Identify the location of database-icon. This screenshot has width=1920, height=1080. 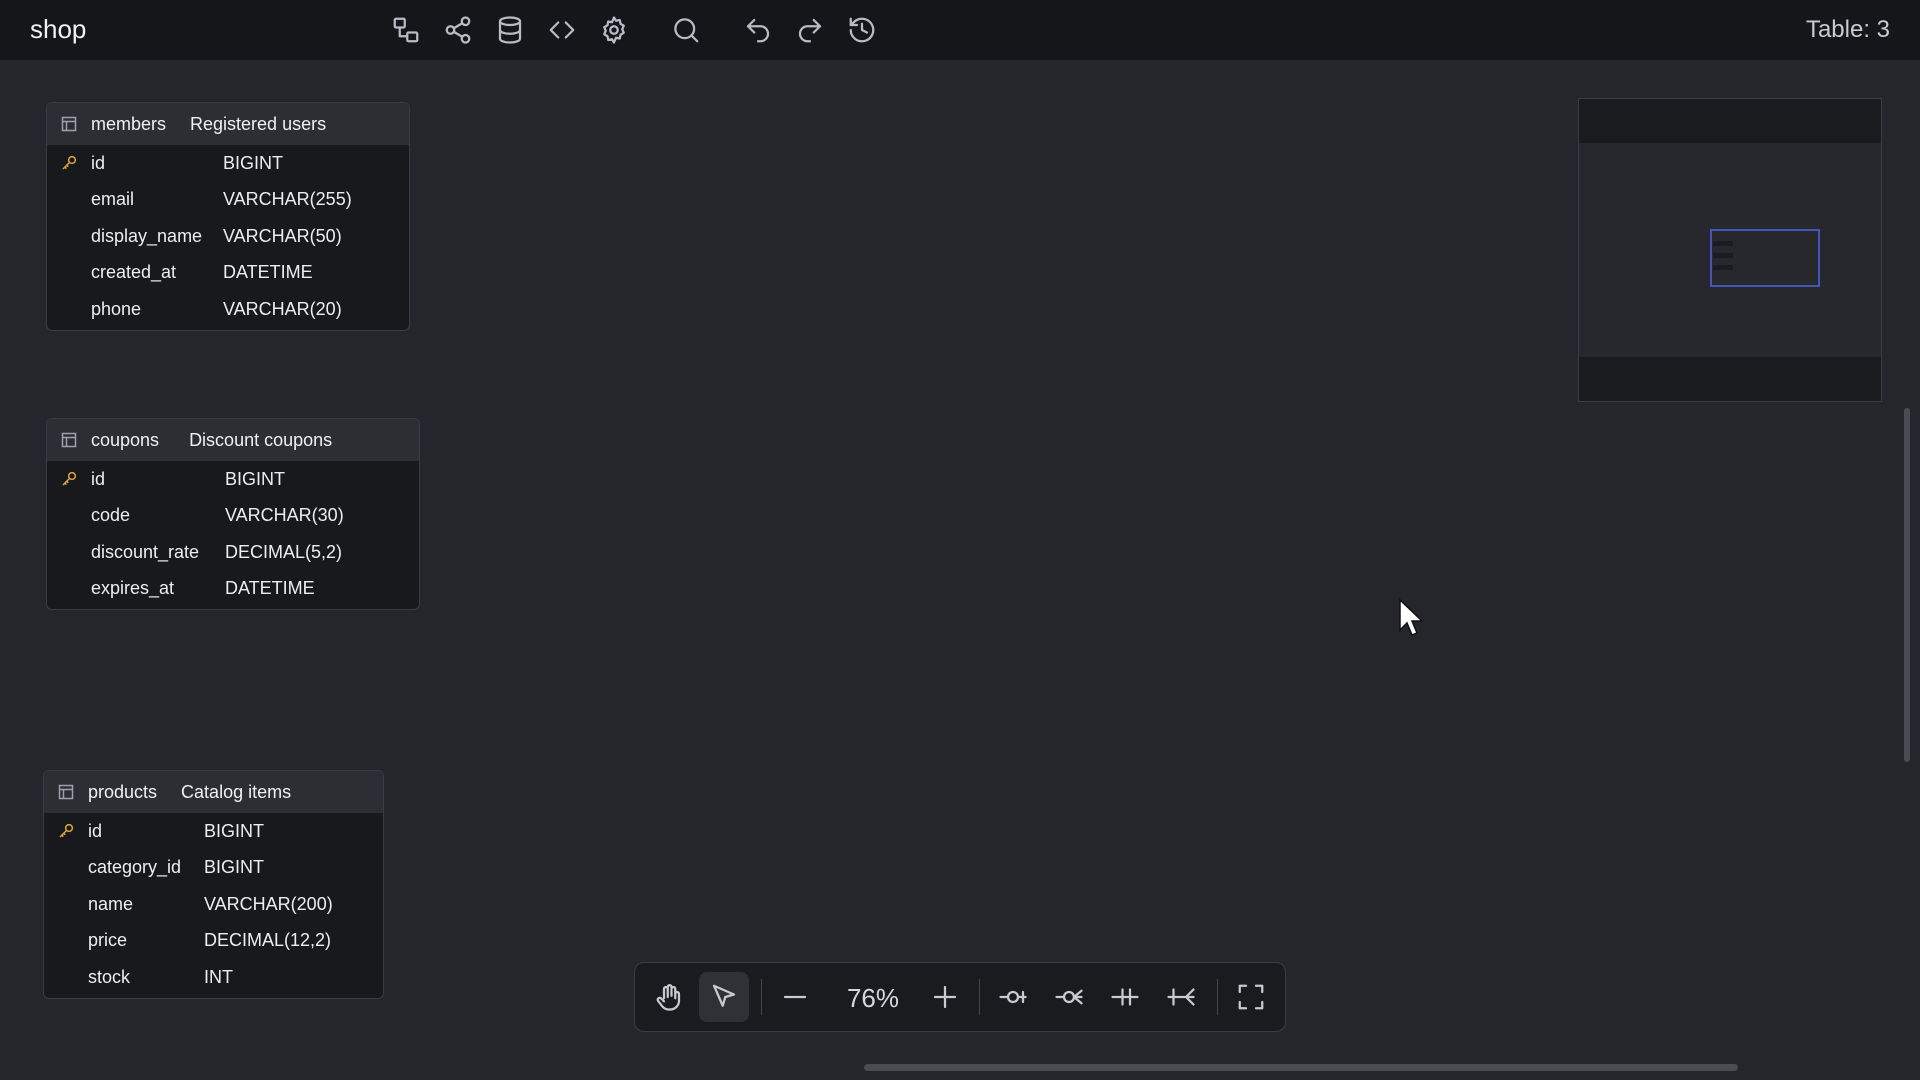
(510, 30).